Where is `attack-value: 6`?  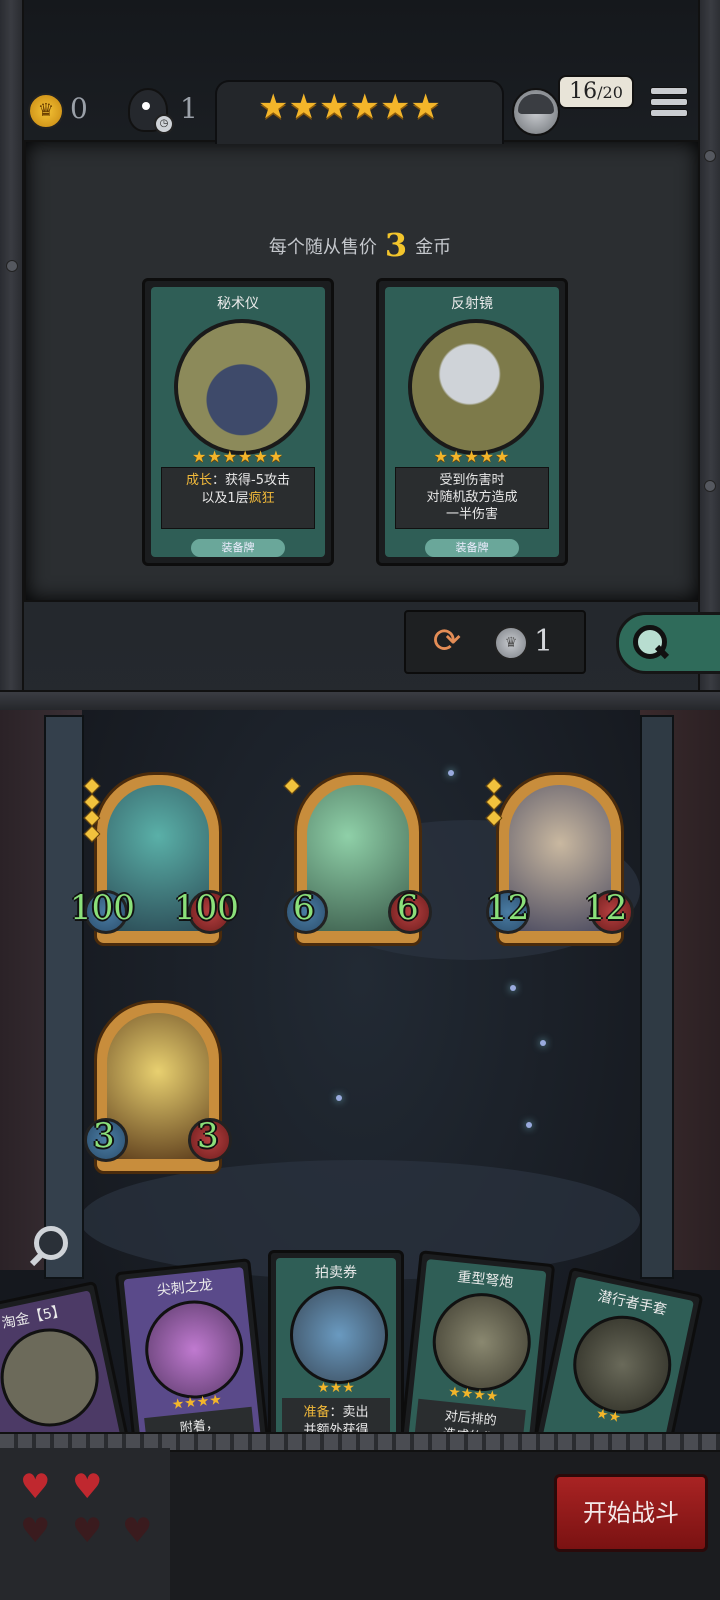
attack-value: 6 is located at coordinates (304, 908).